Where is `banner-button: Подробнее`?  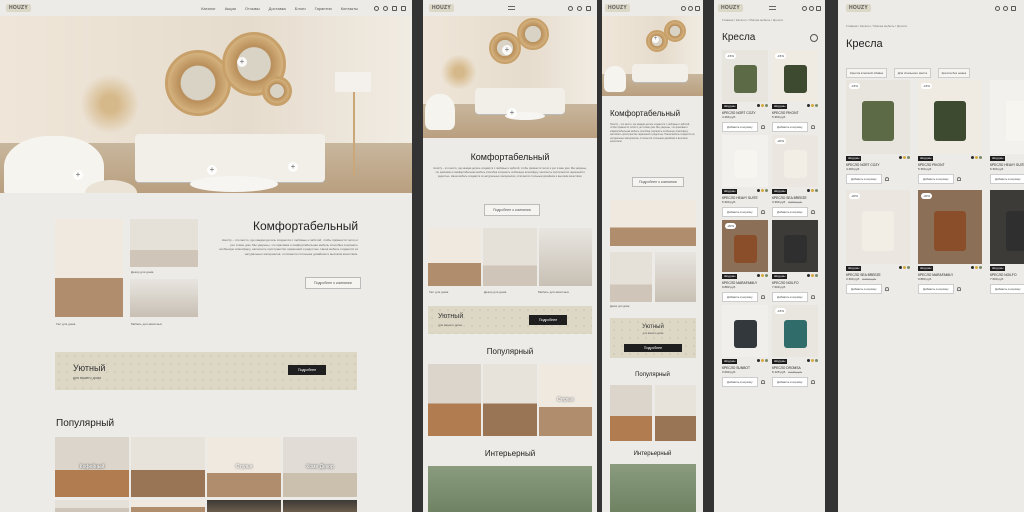 banner-button: Подробнее is located at coordinates (548, 320).